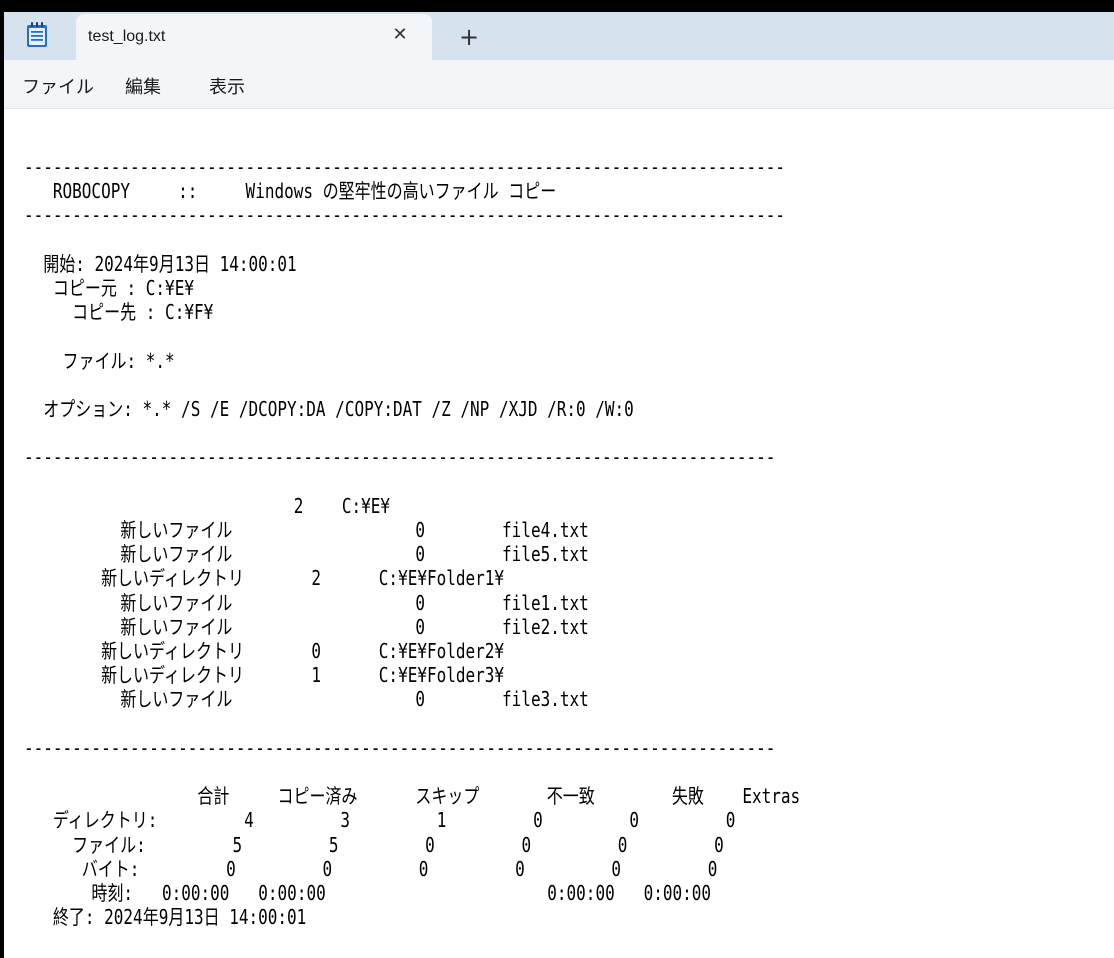 Image resolution: width=1114 pixels, height=958 pixels. Describe the element at coordinates (58, 86) in the screenshot. I see `menu-file: ファイル` at that location.